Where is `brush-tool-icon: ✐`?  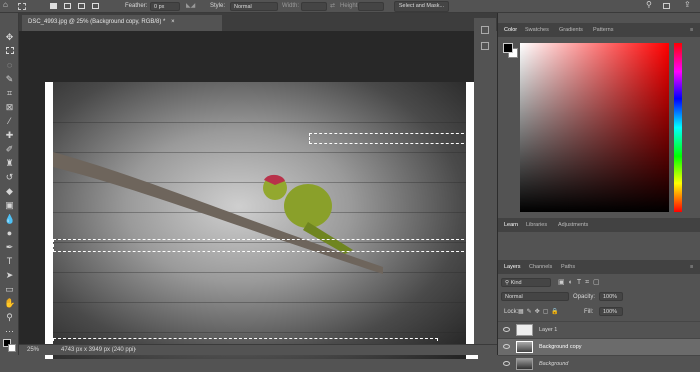
brush-tool-icon: ✐ is located at coordinates (9, 149).